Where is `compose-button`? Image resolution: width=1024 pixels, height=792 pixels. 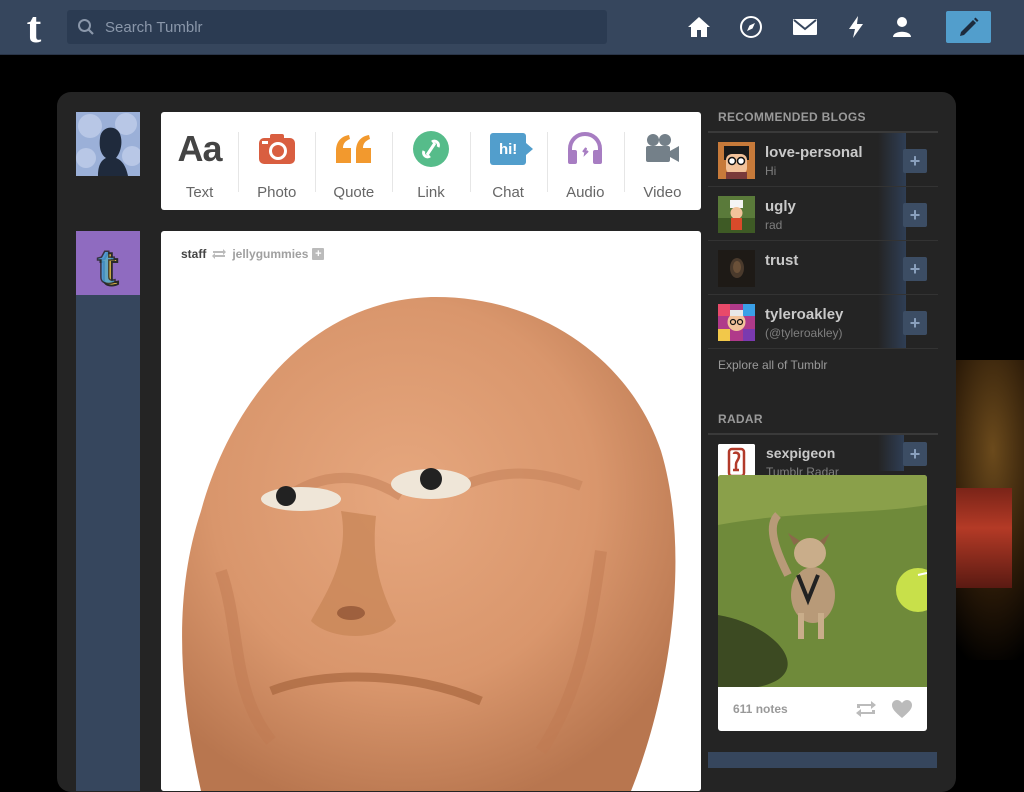 compose-button is located at coordinates (968, 27).